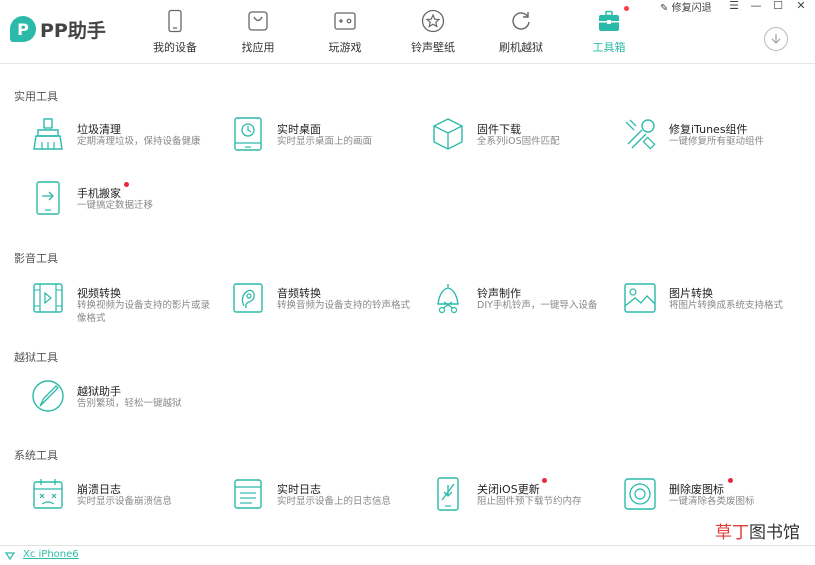  Describe the element at coordinates (345, 21) in the screenshot. I see `gamepad-icon` at that location.